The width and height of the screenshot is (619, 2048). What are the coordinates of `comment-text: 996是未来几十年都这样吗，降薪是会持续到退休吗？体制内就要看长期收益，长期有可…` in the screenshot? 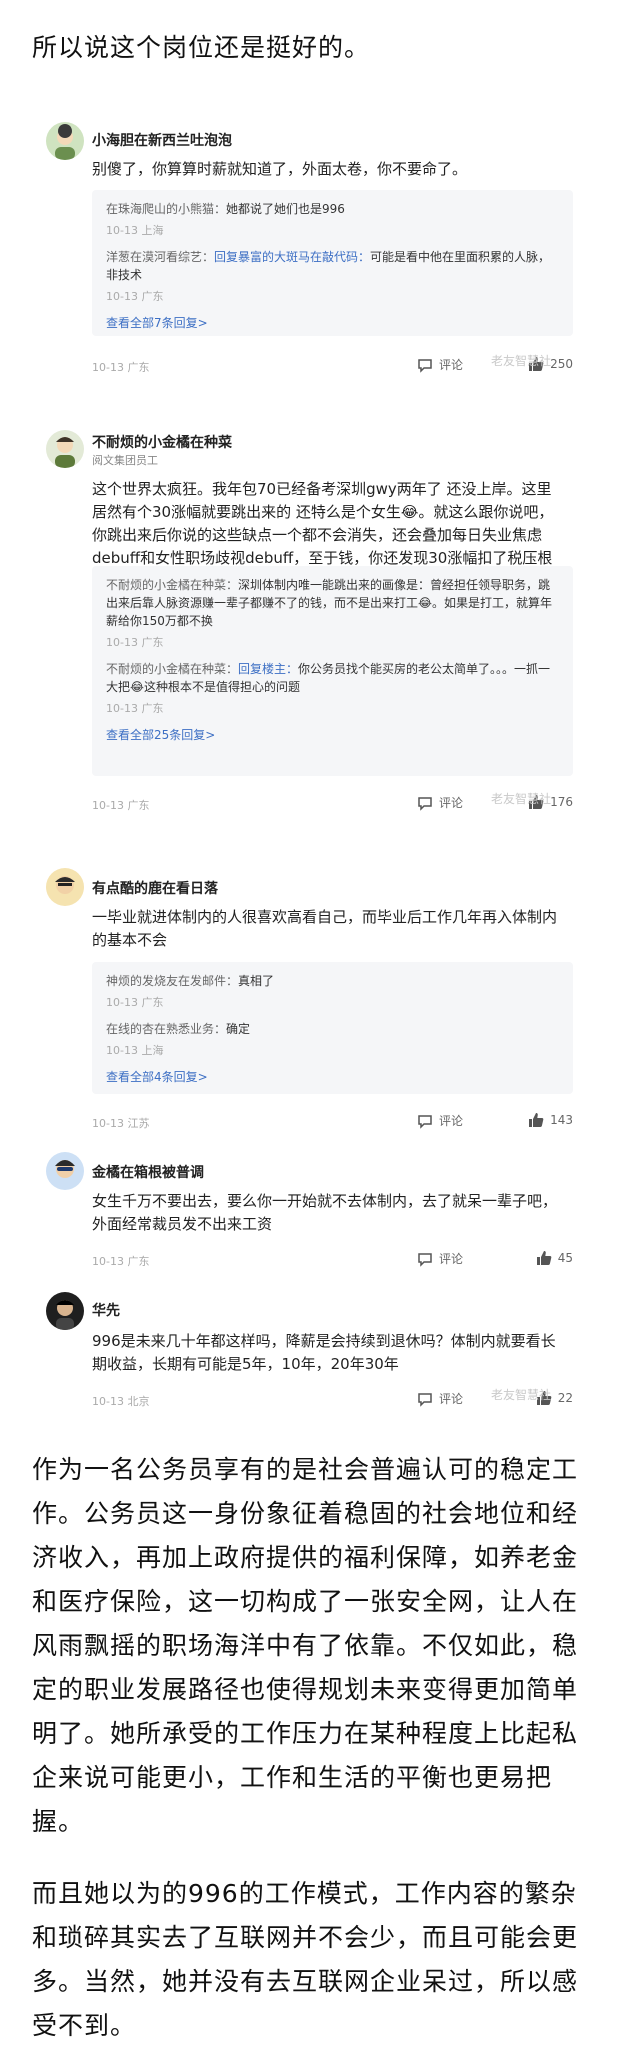 It's located at (324, 1352).